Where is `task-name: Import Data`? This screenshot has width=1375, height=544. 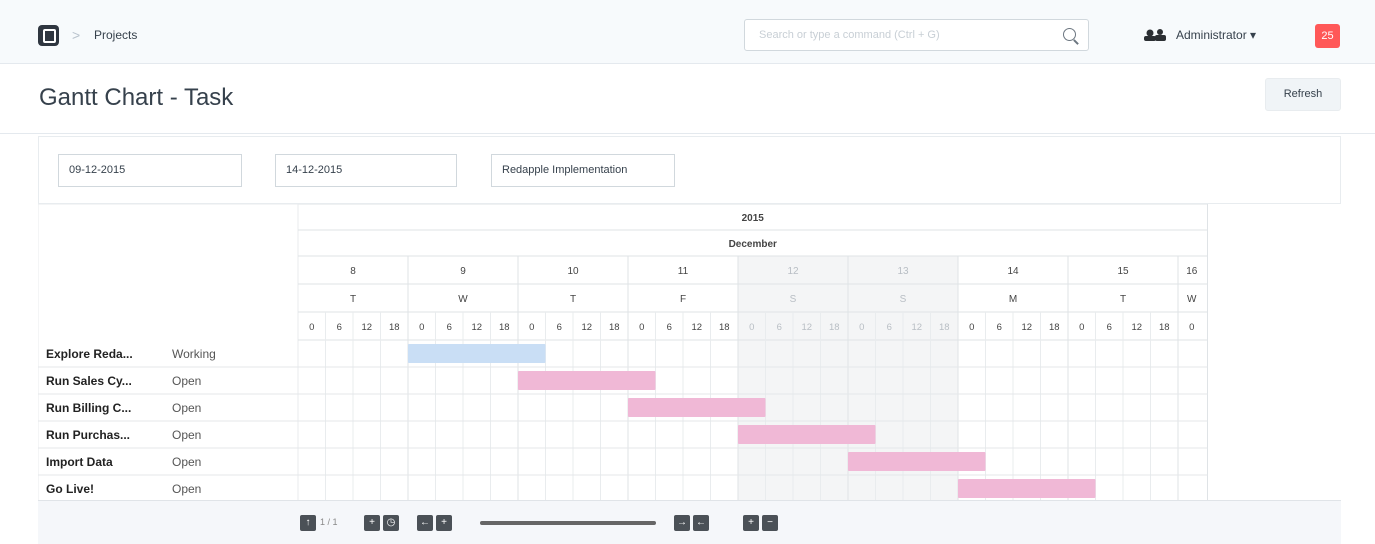 task-name: Import Data is located at coordinates (79, 462).